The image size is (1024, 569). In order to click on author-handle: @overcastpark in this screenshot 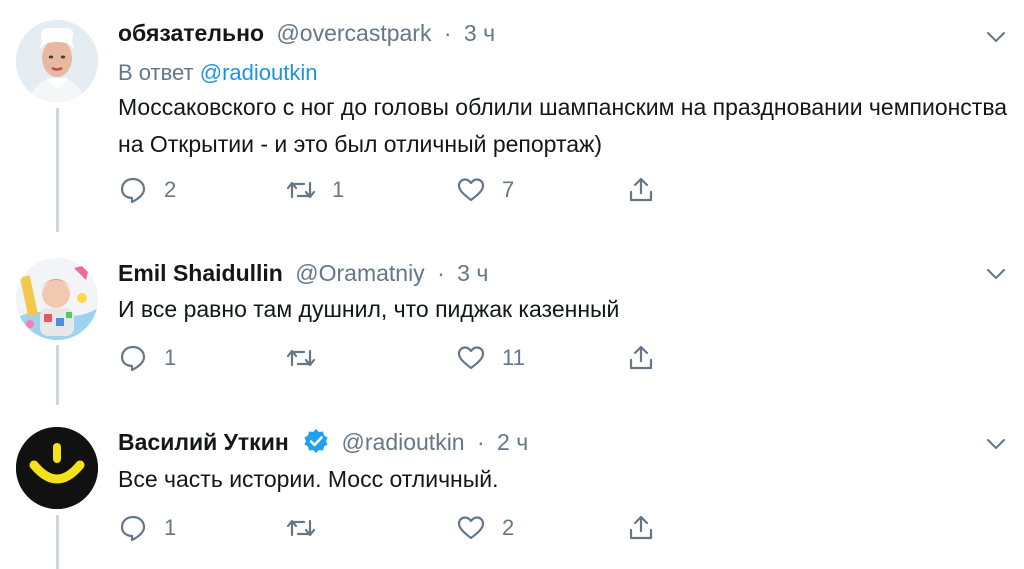, I will do `click(353, 33)`.